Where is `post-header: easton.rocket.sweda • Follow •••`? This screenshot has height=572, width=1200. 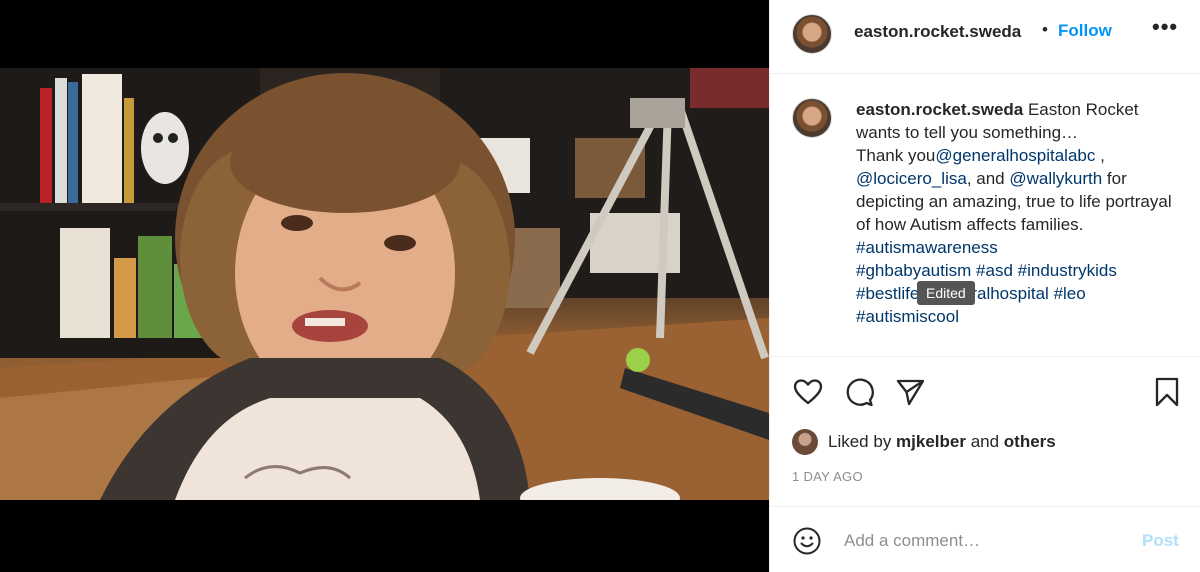
post-header: easton.rocket.sweda • Follow ••• is located at coordinates (985, 37).